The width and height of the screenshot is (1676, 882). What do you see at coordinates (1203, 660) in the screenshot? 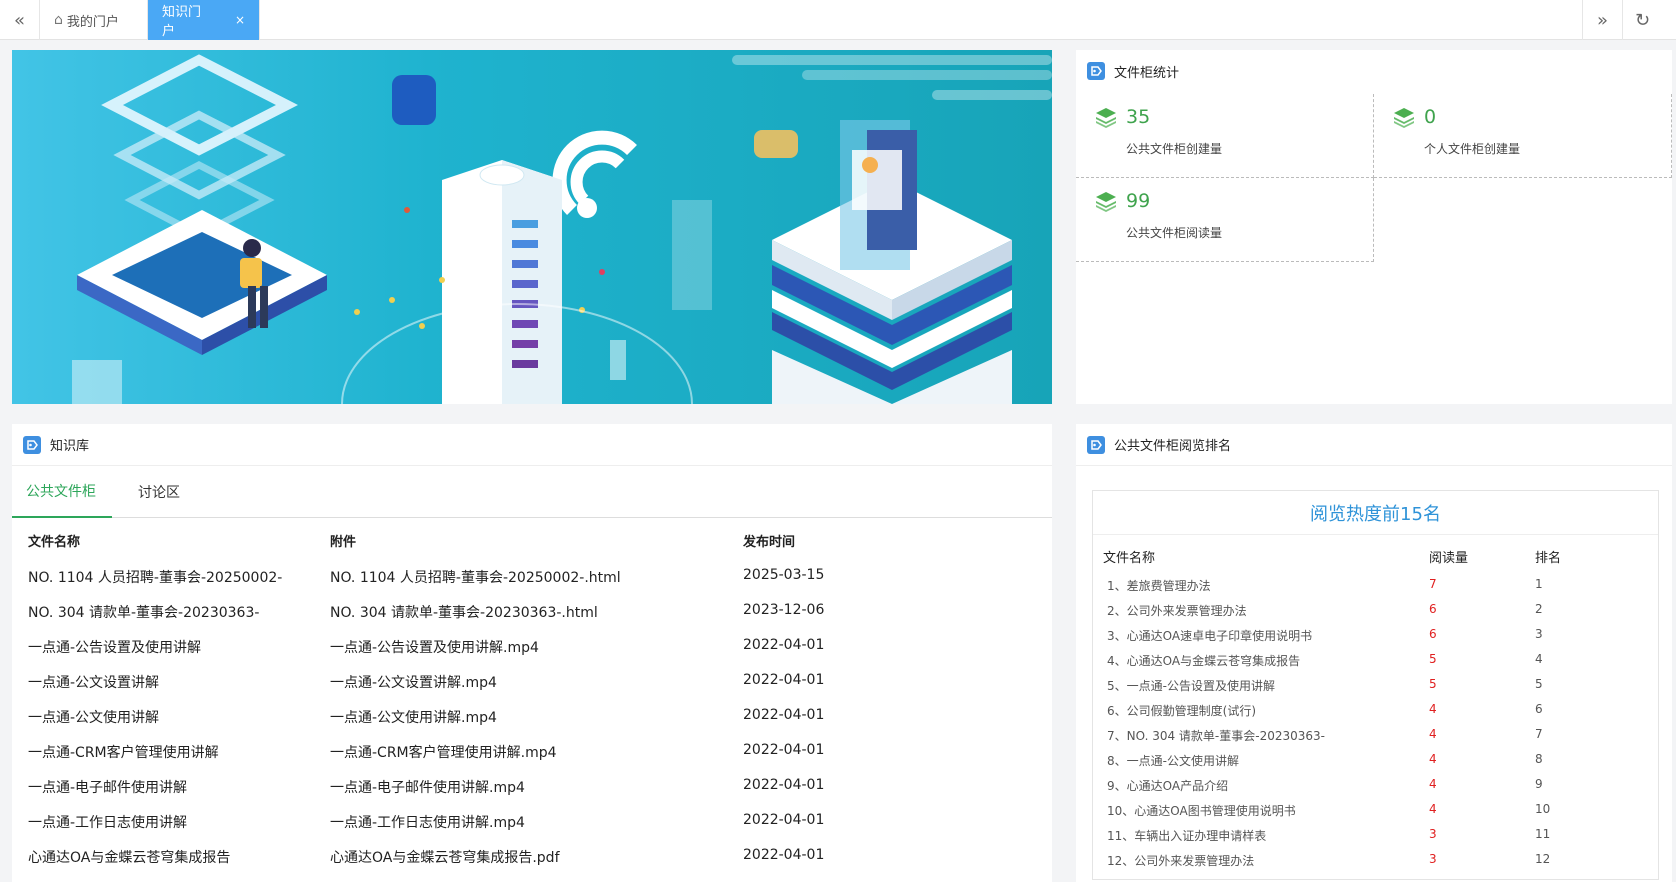
I see `ranking-file-name: 4、心通达OA与金蝶云苍穹集成报告` at bounding box center [1203, 660].